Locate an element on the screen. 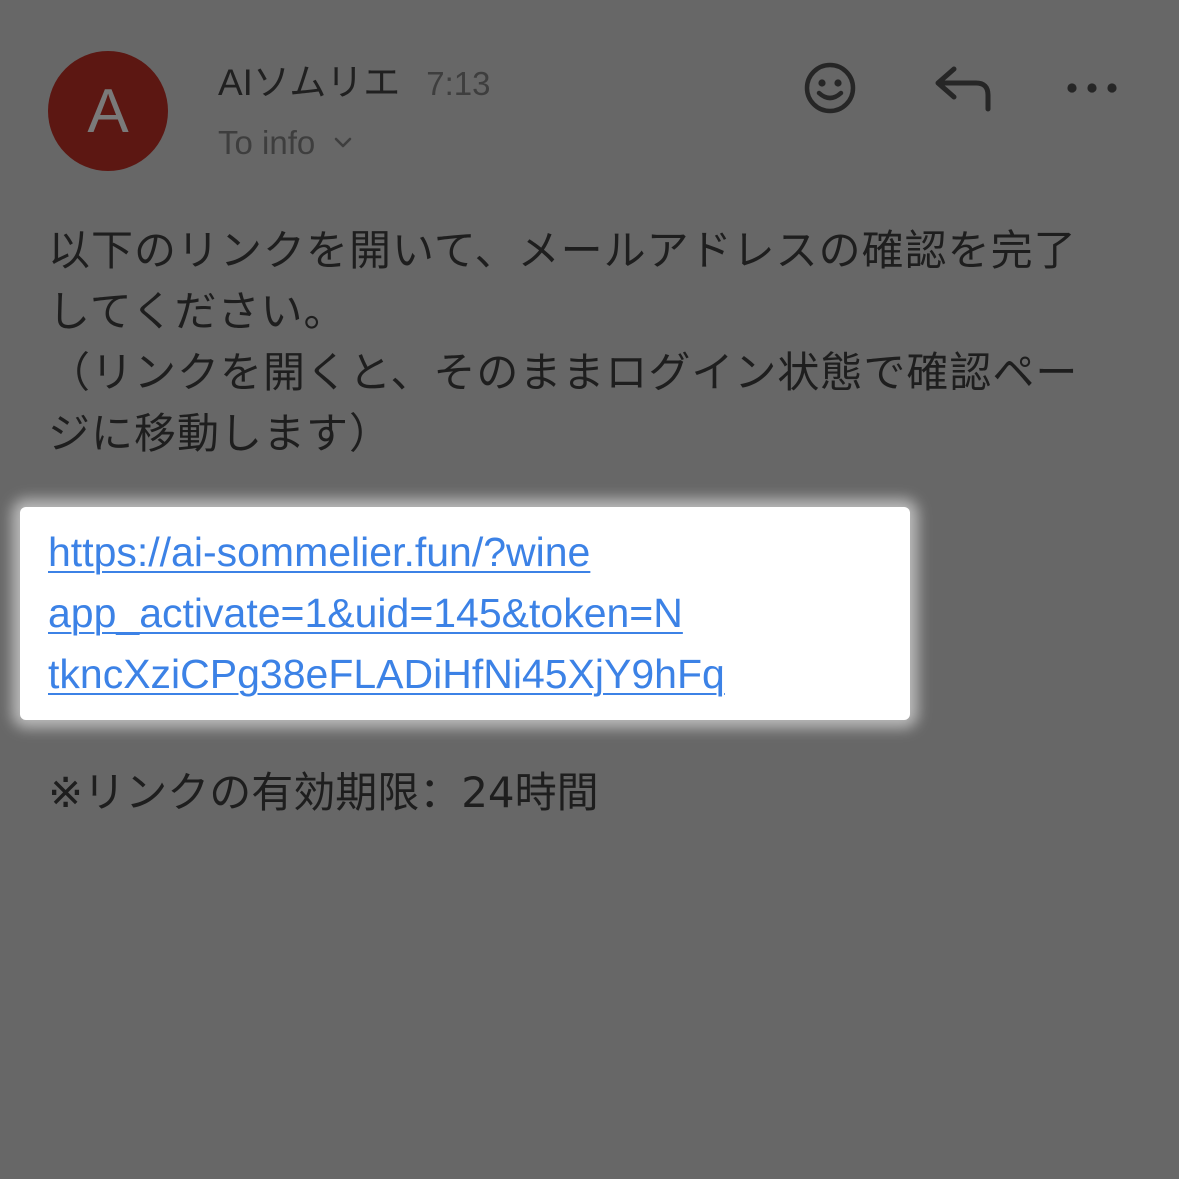 This screenshot has height=1179, width=1179. reply-button is located at coordinates (963, 88).